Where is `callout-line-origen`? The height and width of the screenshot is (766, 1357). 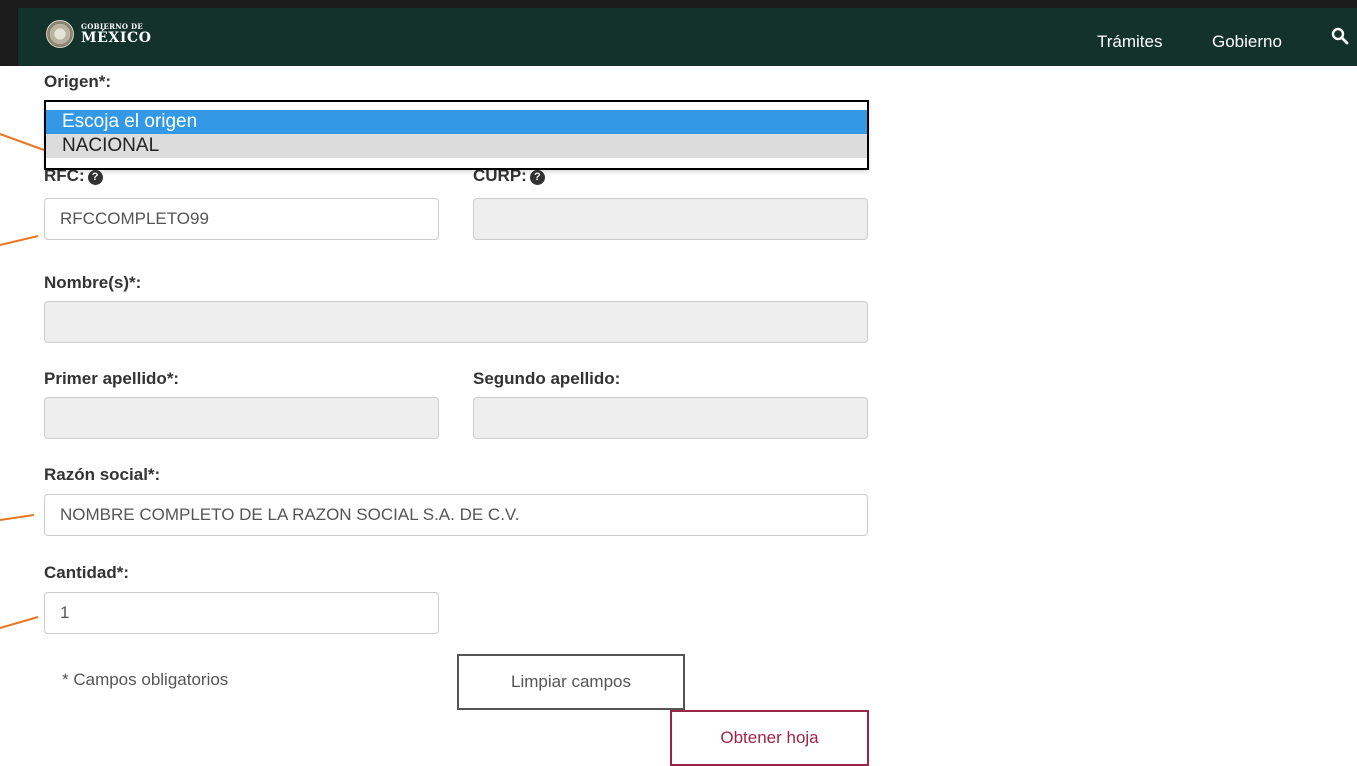 callout-line-origen is located at coordinates (22, 142).